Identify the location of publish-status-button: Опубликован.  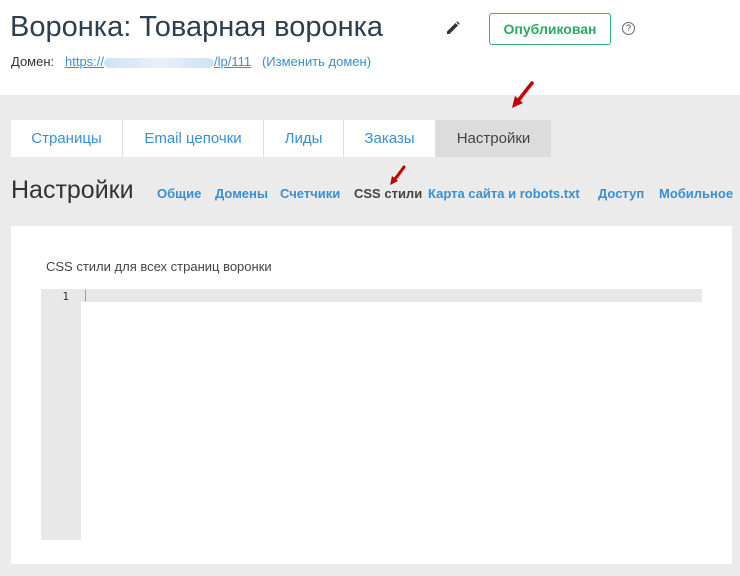
(550, 29).